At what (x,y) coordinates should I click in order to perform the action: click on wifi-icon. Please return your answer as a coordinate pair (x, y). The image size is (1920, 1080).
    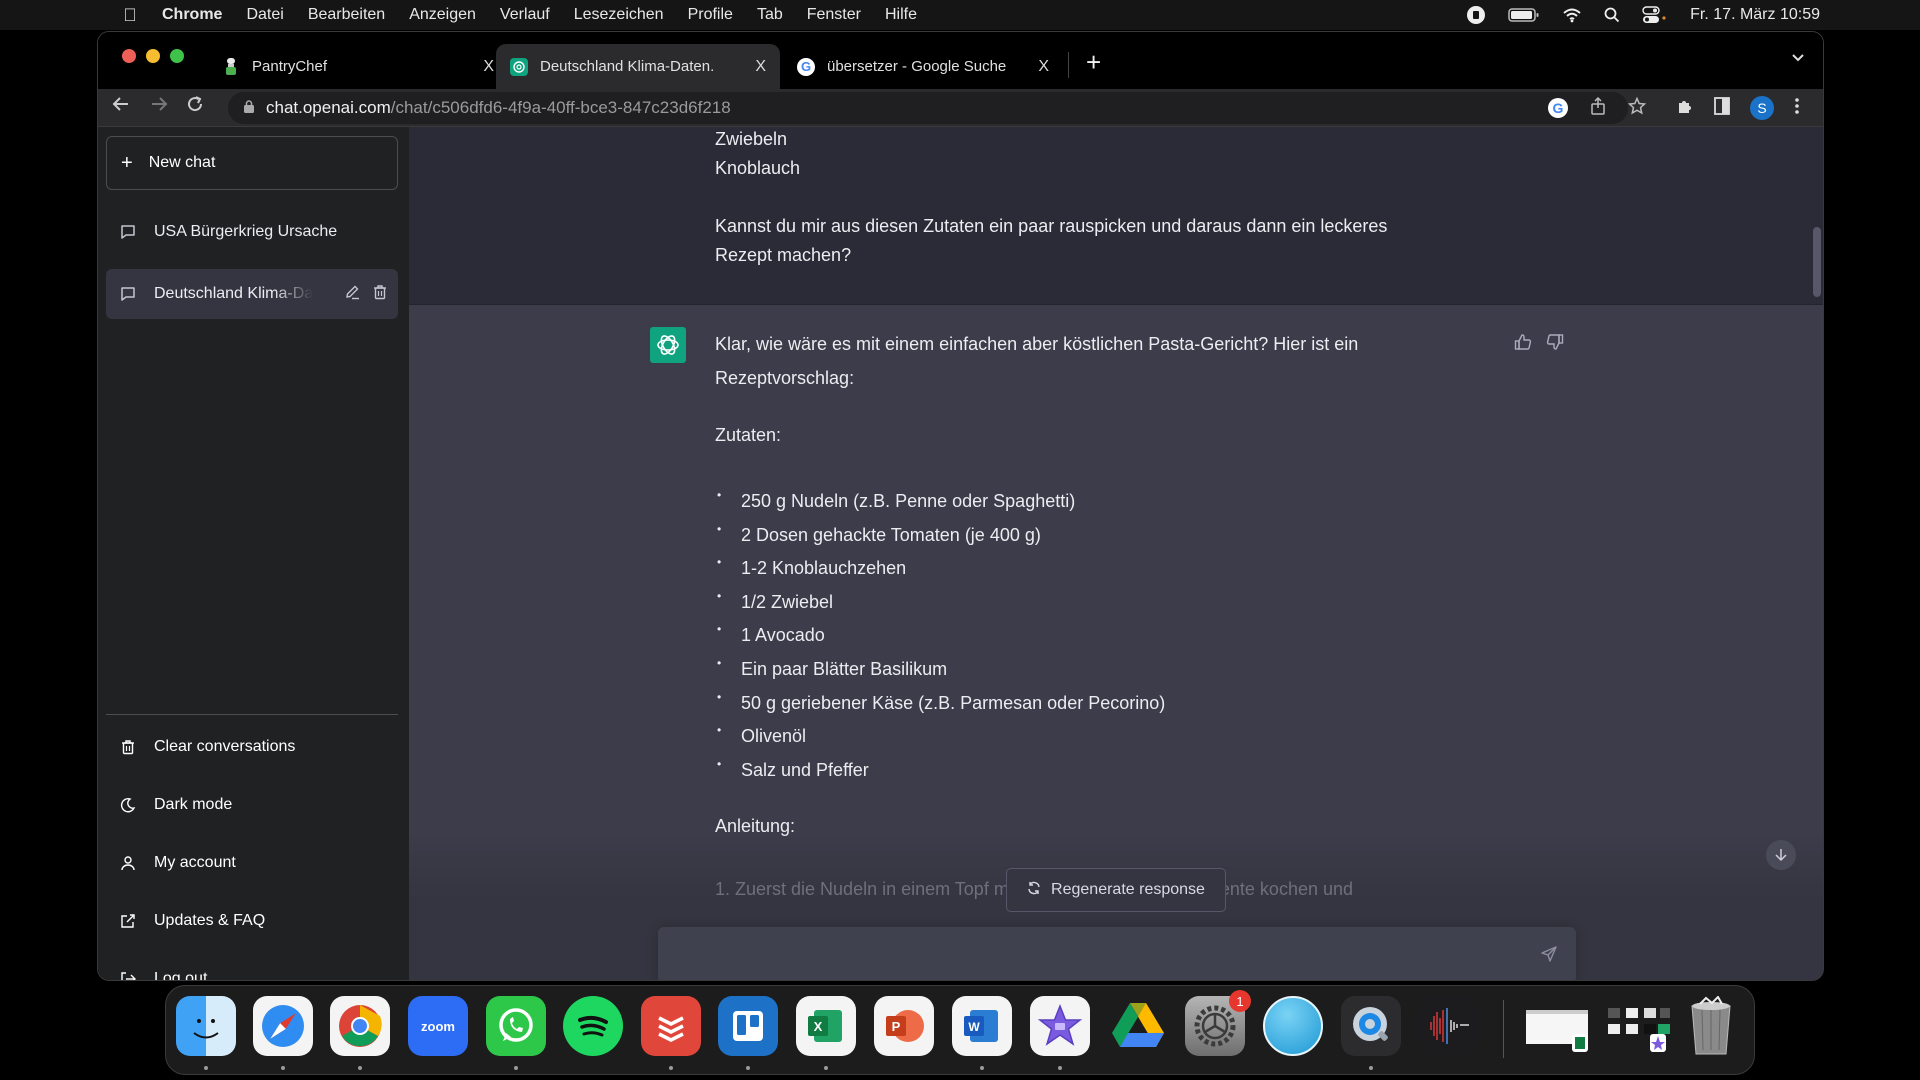
    Looking at the image, I should click on (1572, 15).